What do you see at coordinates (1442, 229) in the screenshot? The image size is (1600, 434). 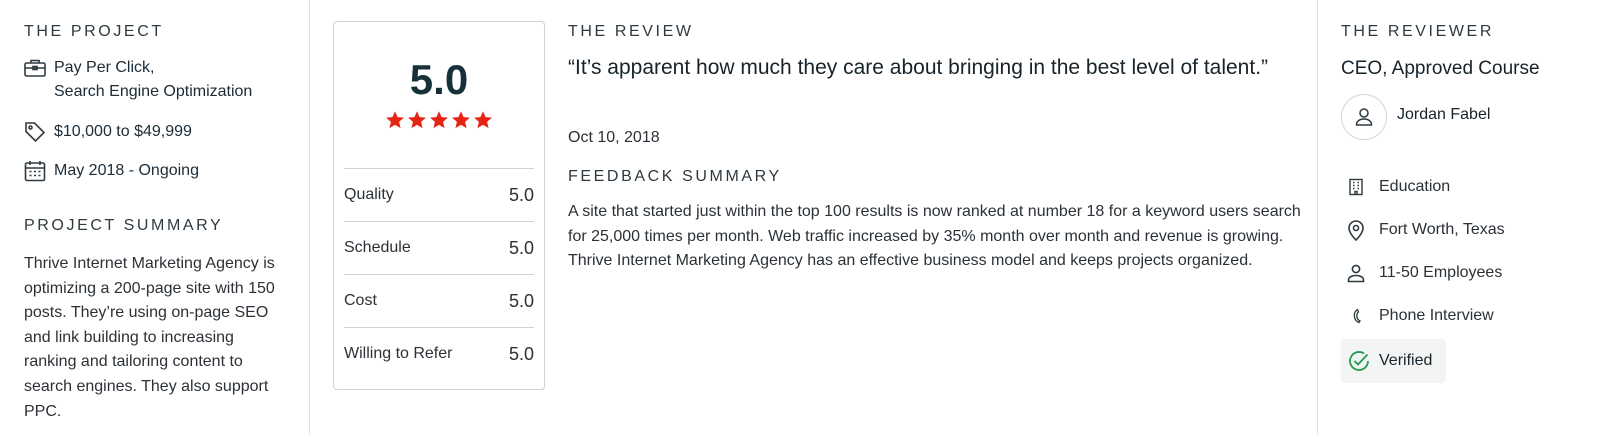 I see `reviewer-location-text: Fort Worth, Texas` at bounding box center [1442, 229].